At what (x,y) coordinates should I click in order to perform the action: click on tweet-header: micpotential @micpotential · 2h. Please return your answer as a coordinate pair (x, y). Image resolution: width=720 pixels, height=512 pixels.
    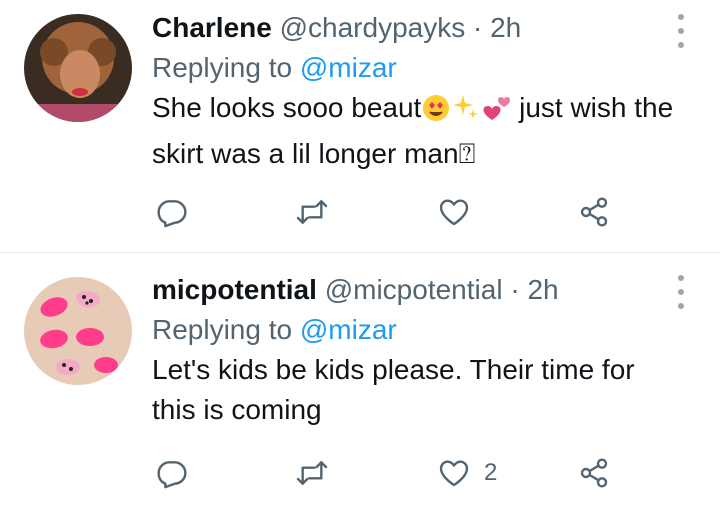
    Looking at the image, I should click on (416, 290).